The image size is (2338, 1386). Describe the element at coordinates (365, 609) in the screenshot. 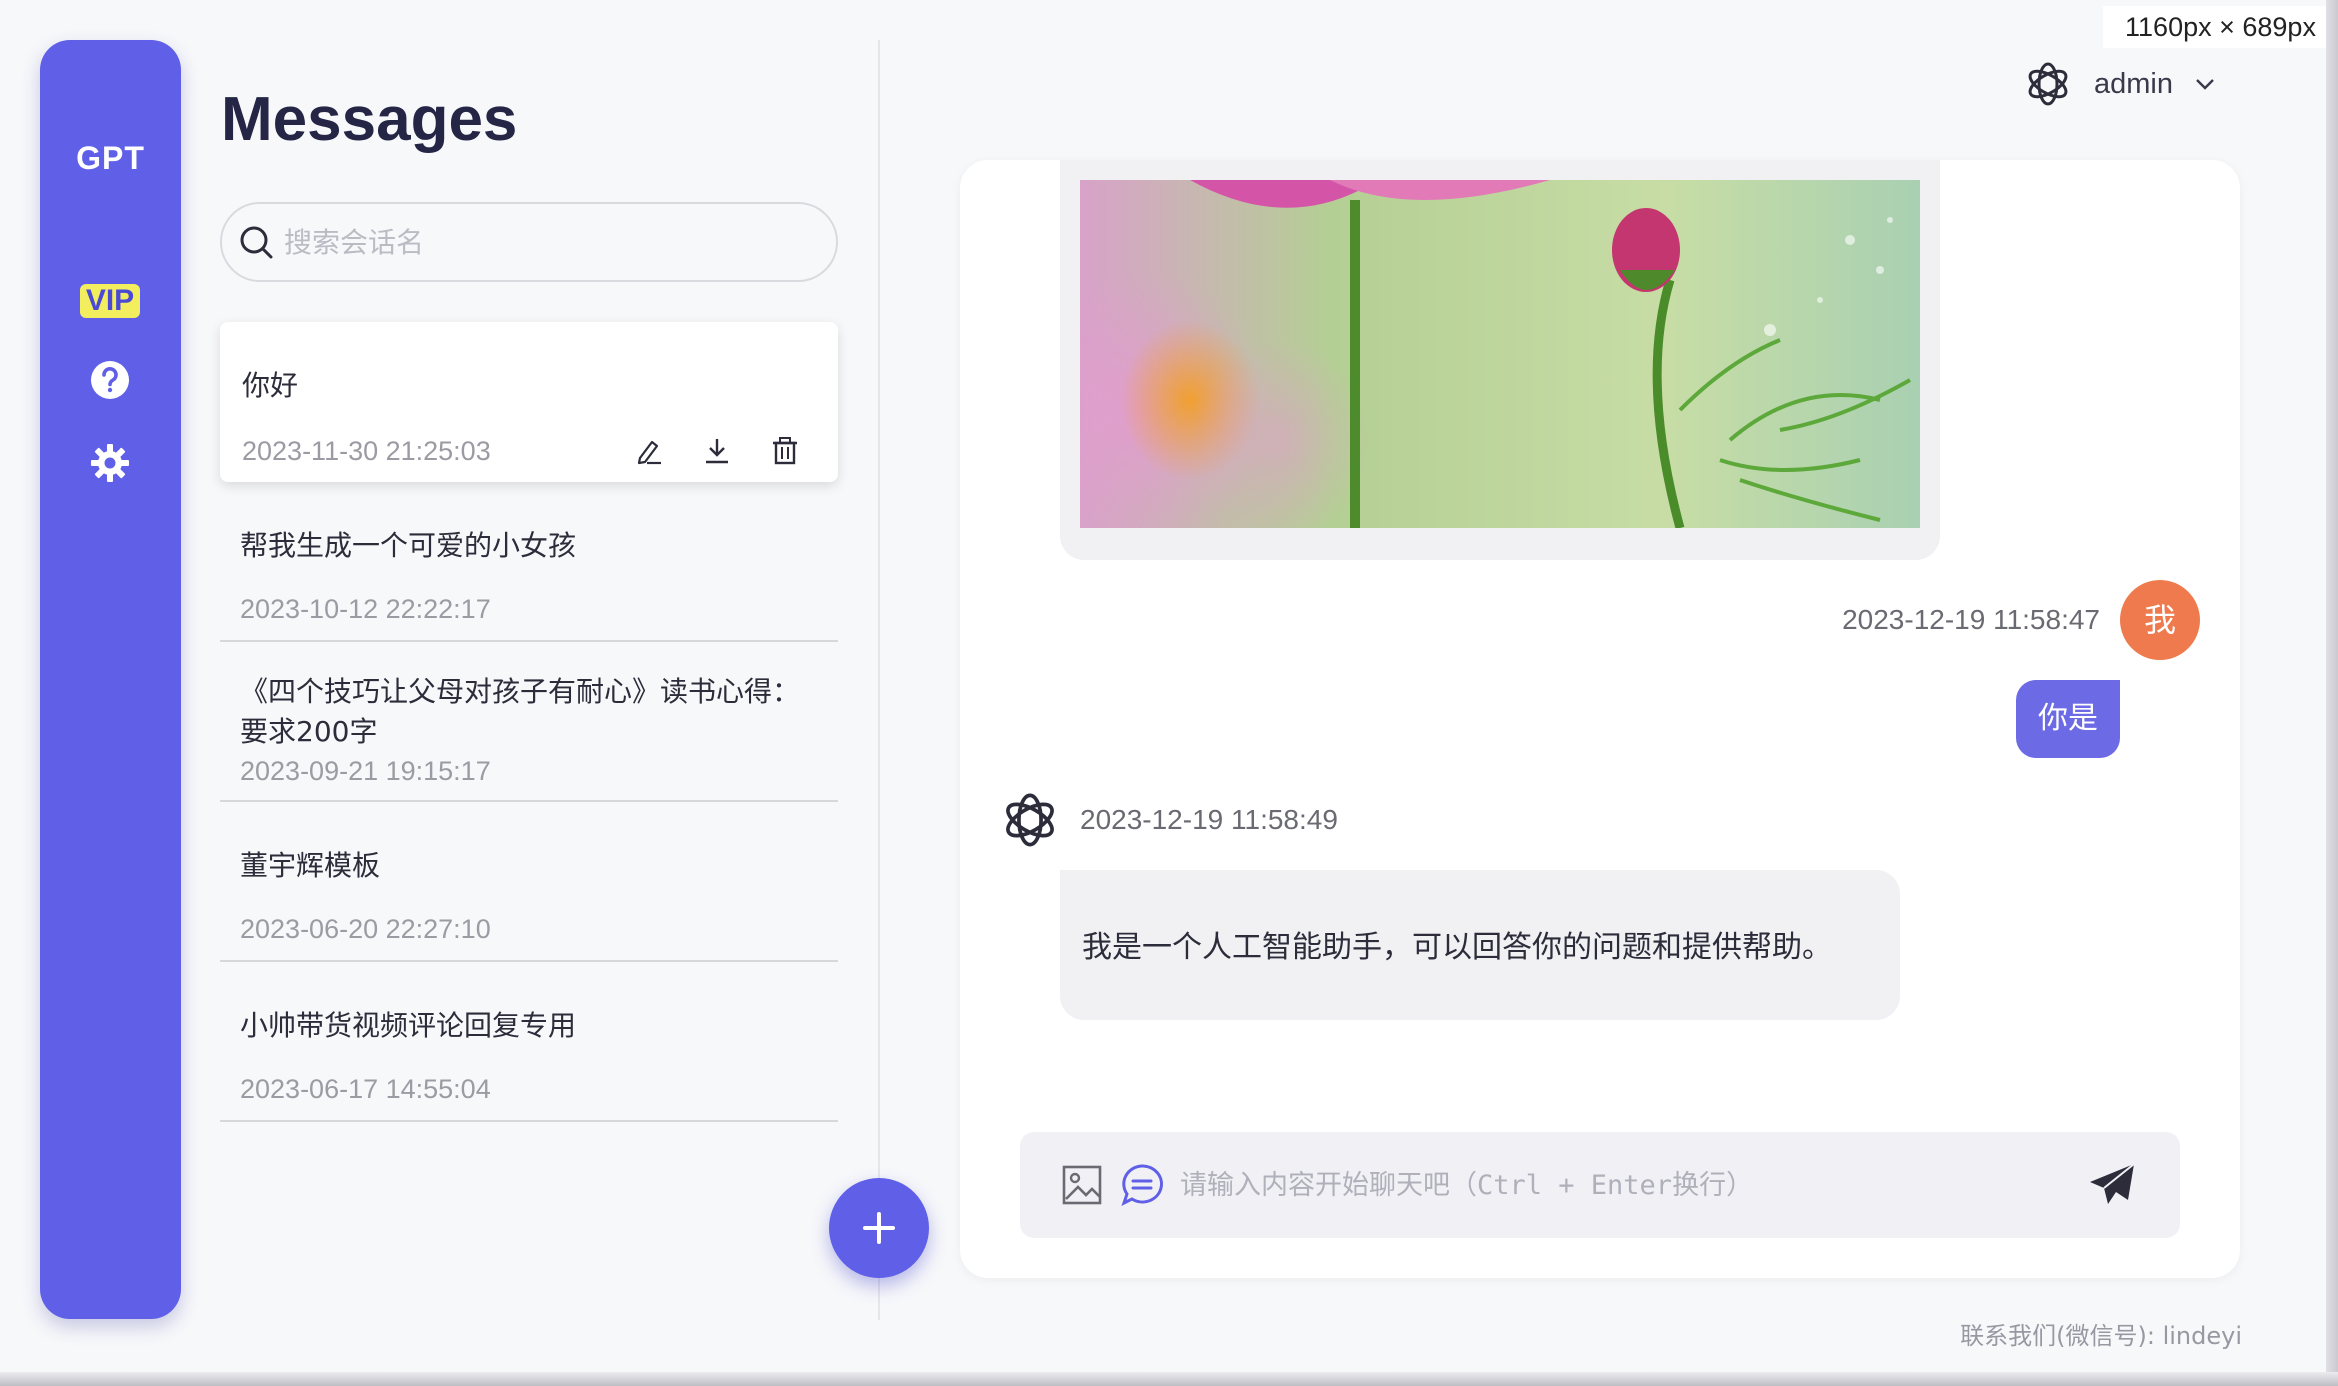

I see `conversation-time: 2023-10-12 22:22:17` at that location.